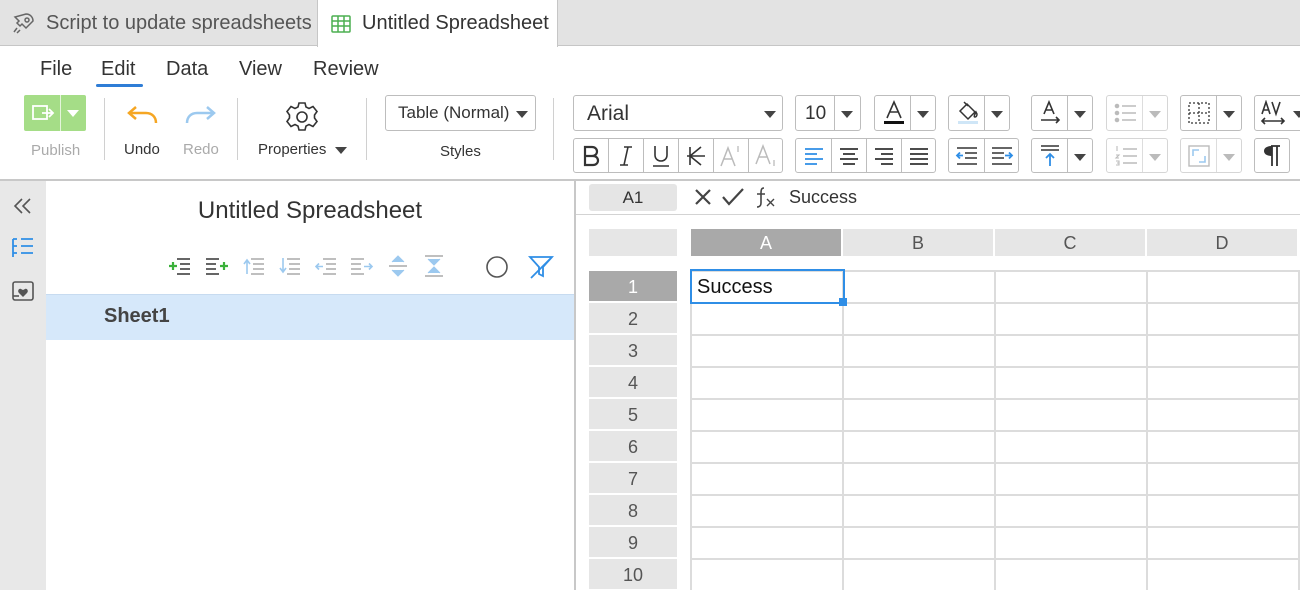 This screenshot has width=1300, height=591. Describe the element at coordinates (731, 155) in the screenshot. I see `superscript-button` at that location.